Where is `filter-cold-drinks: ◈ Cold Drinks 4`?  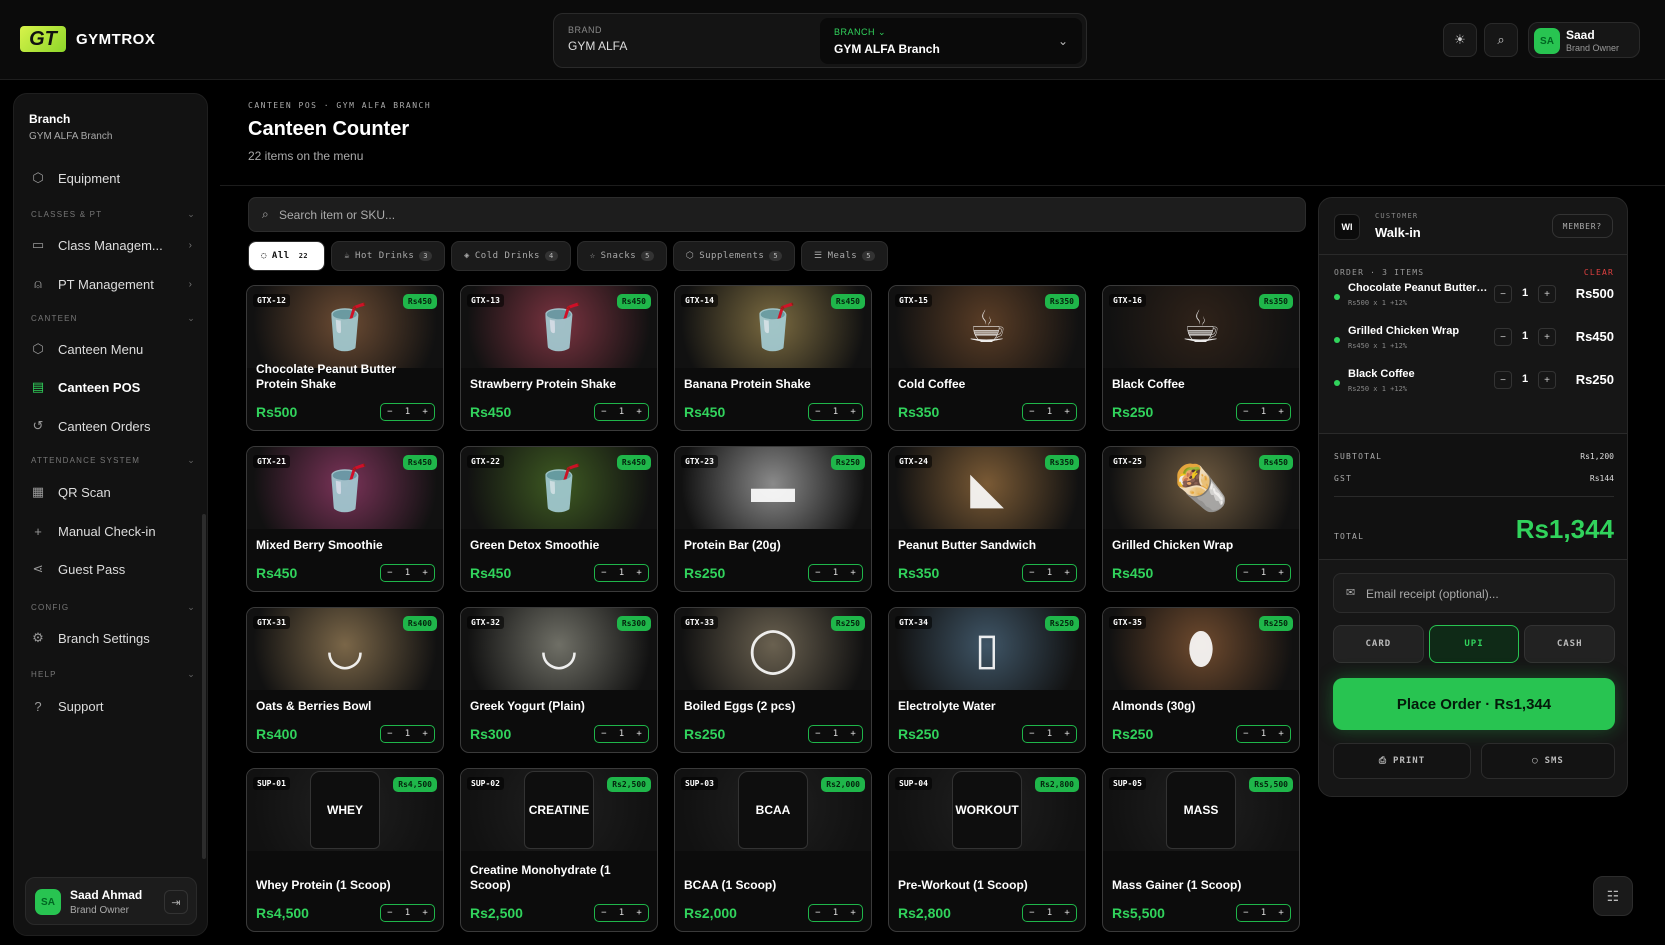 filter-cold-drinks: ◈ Cold Drinks 4 is located at coordinates (510, 256).